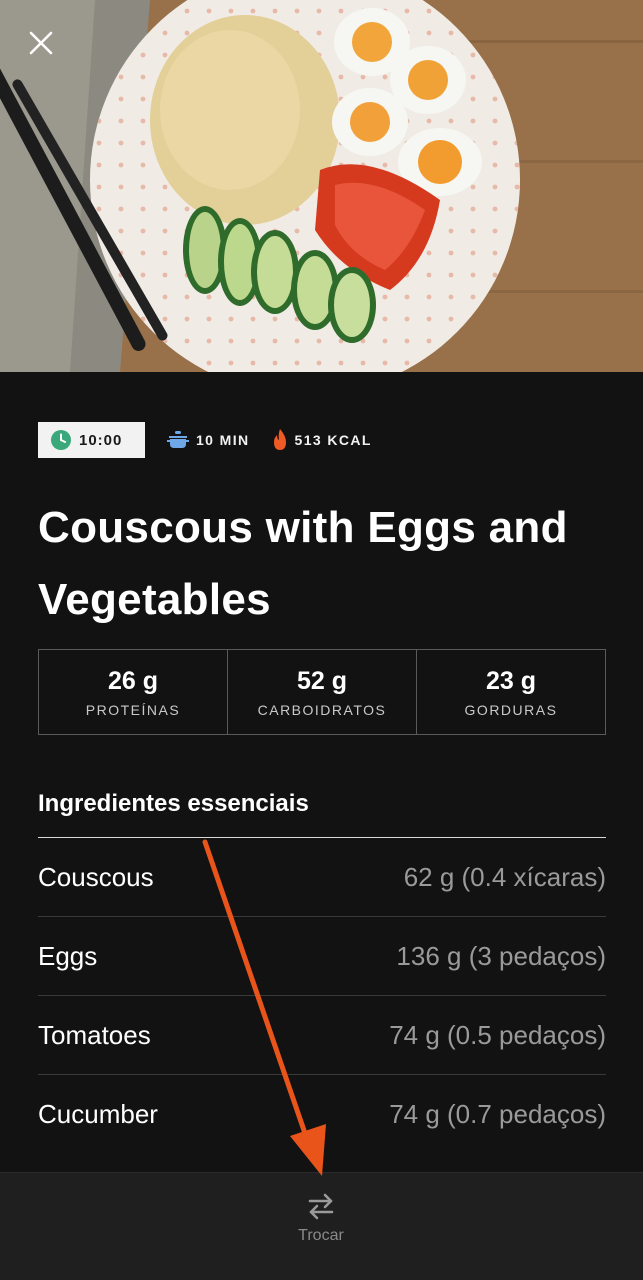 The image size is (643, 1280). I want to click on swap-button: Trocar, so click(321, 1227).